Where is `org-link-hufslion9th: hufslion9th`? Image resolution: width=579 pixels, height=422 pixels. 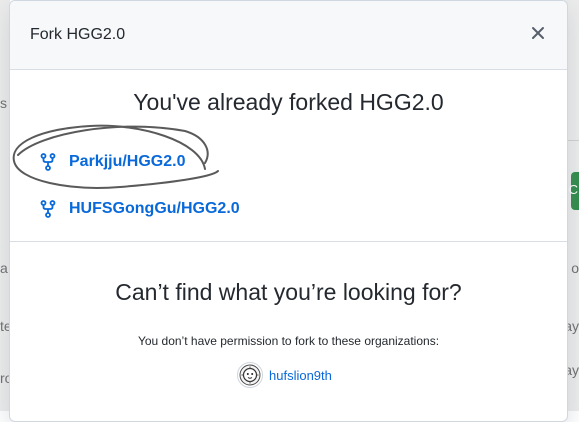
org-link-hufslion9th: hufslion9th is located at coordinates (284, 375).